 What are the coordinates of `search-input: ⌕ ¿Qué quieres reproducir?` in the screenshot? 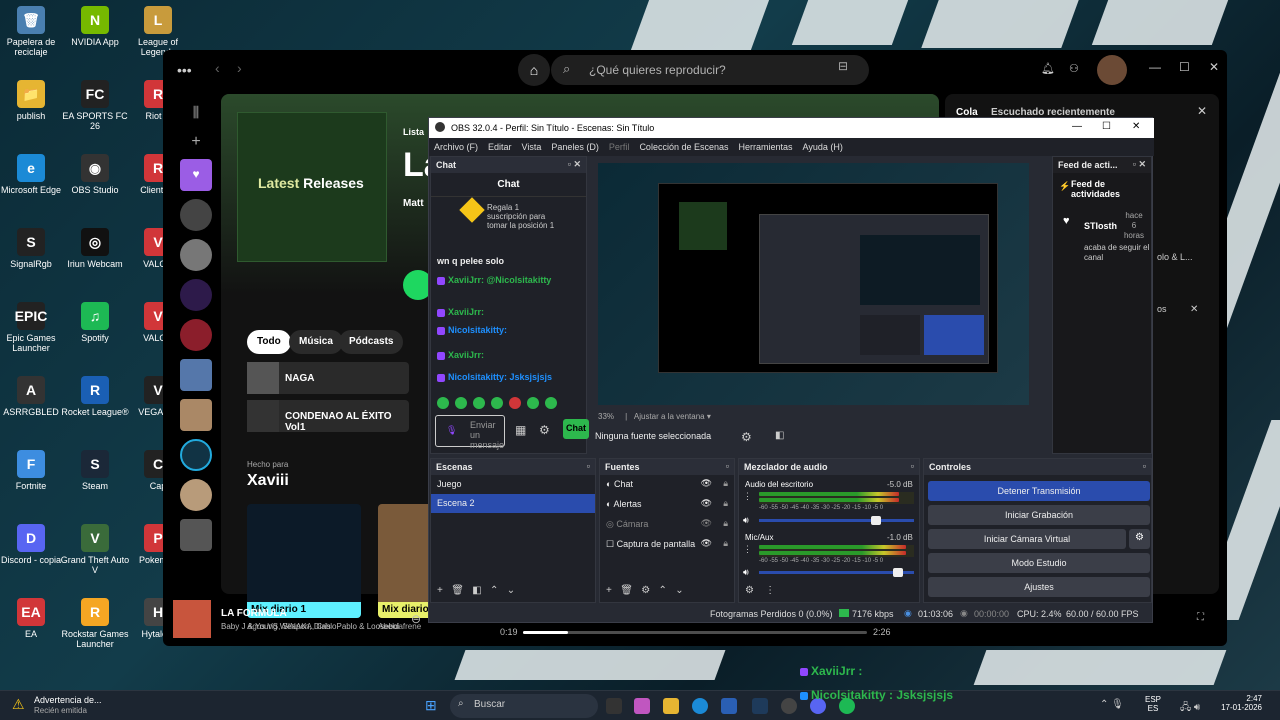 It's located at (710, 70).